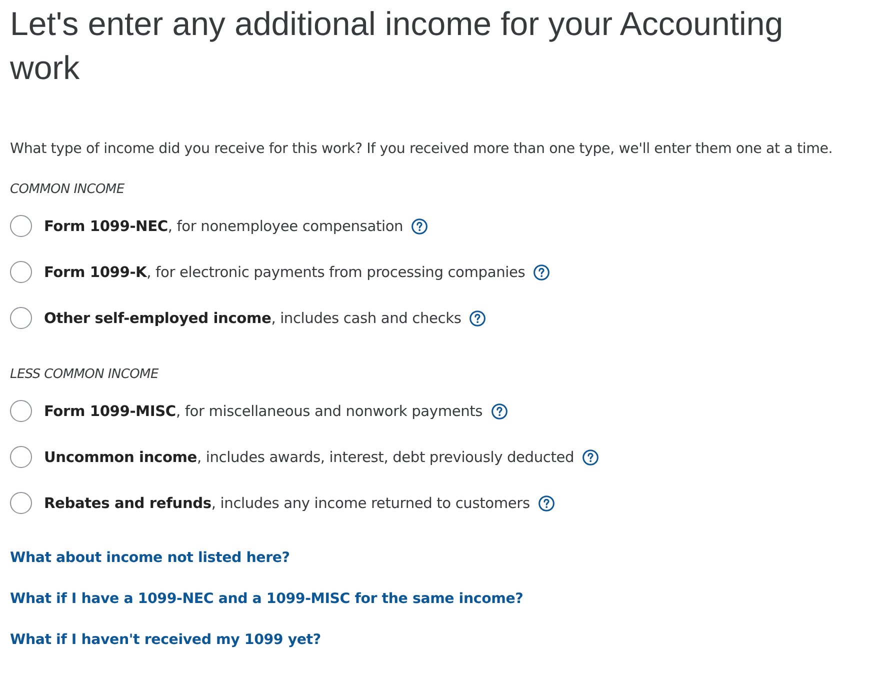 The image size is (872, 696). Describe the element at coordinates (165, 640) in the screenshot. I see `help-link: What if I haven't received my 1099 yet?` at that location.